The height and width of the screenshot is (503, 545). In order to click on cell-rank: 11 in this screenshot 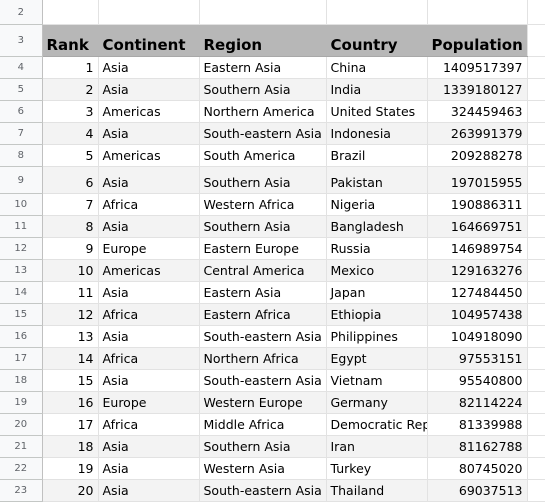, I will do `click(70, 292)`.